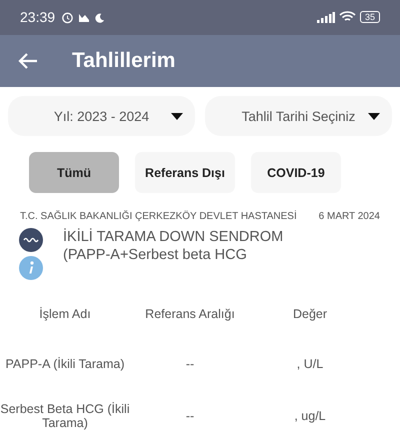  Describe the element at coordinates (124, 60) in the screenshot. I see `page-title: Tahlillerim` at that location.